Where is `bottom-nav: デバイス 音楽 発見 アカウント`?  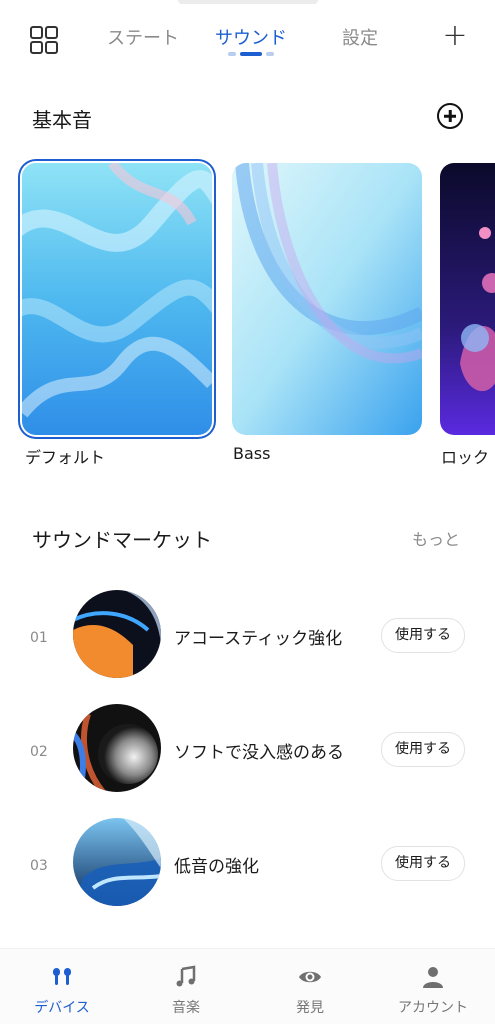 bottom-nav: デバイス 音楽 発見 アカウント is located at coordinates (247, 986).